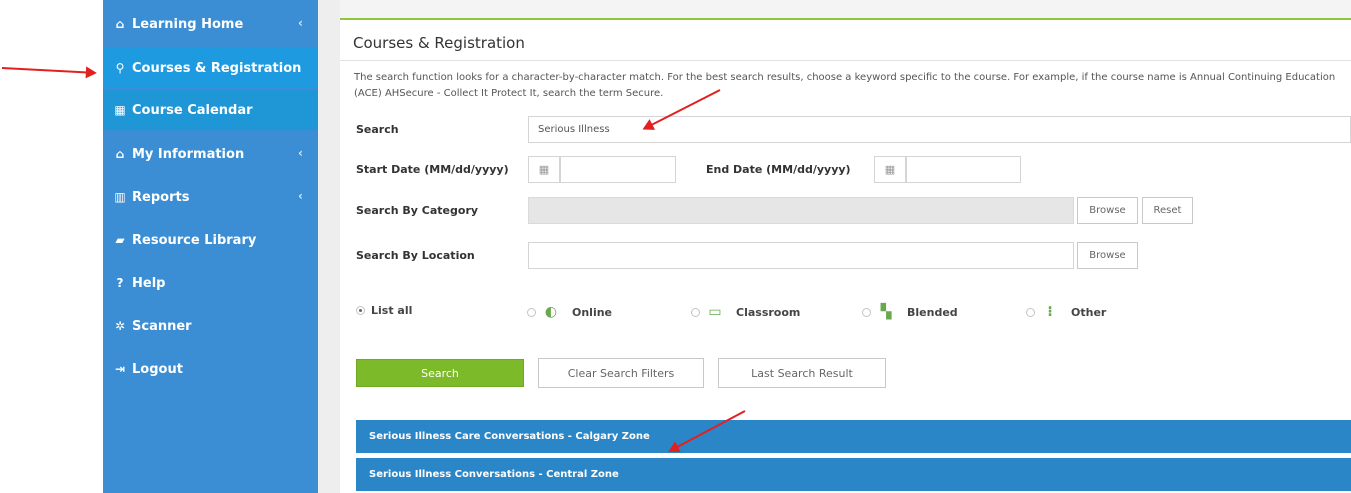 Image resolution: width=1351 pixels, height=493 pixels. I want to click on other-icon: ⁝, so click(1050, 312).